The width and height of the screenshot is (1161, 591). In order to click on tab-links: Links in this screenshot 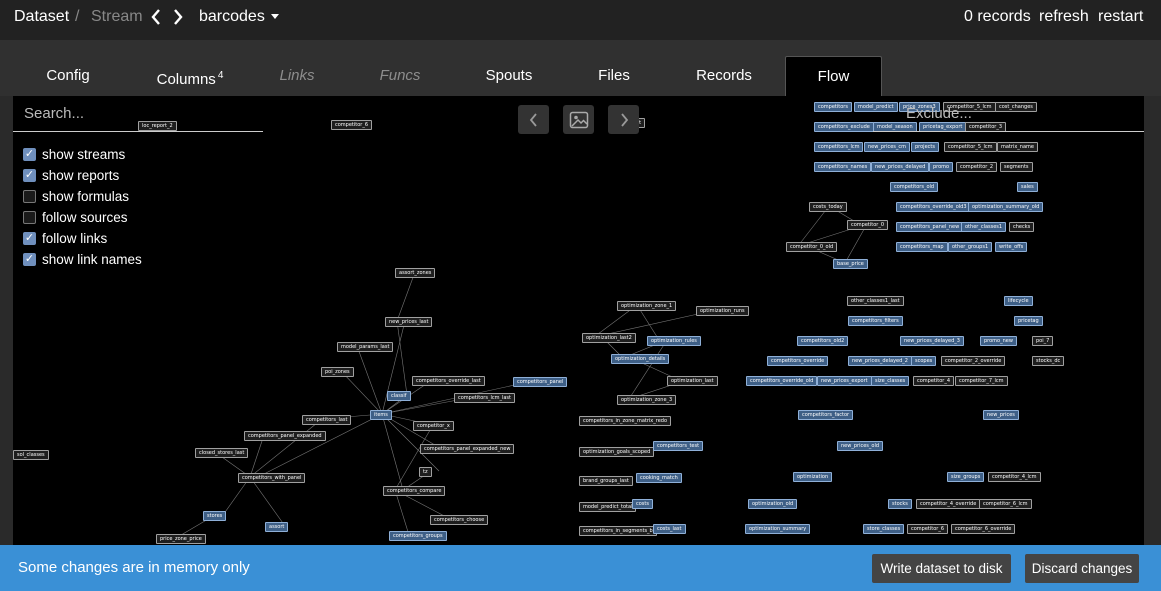, I will do `click(297, 76)`.